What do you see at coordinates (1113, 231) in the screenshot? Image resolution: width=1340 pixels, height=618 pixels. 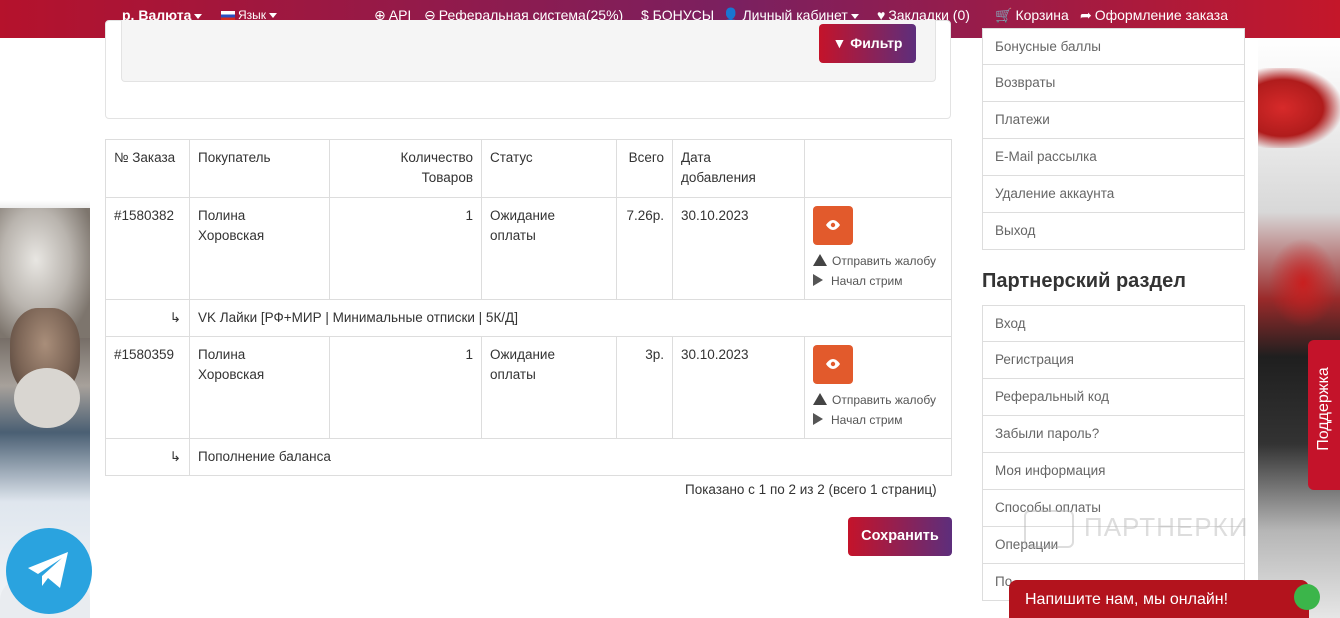 I see `sidebar-item-logout: Выход` at bounding box center [1113, 231].